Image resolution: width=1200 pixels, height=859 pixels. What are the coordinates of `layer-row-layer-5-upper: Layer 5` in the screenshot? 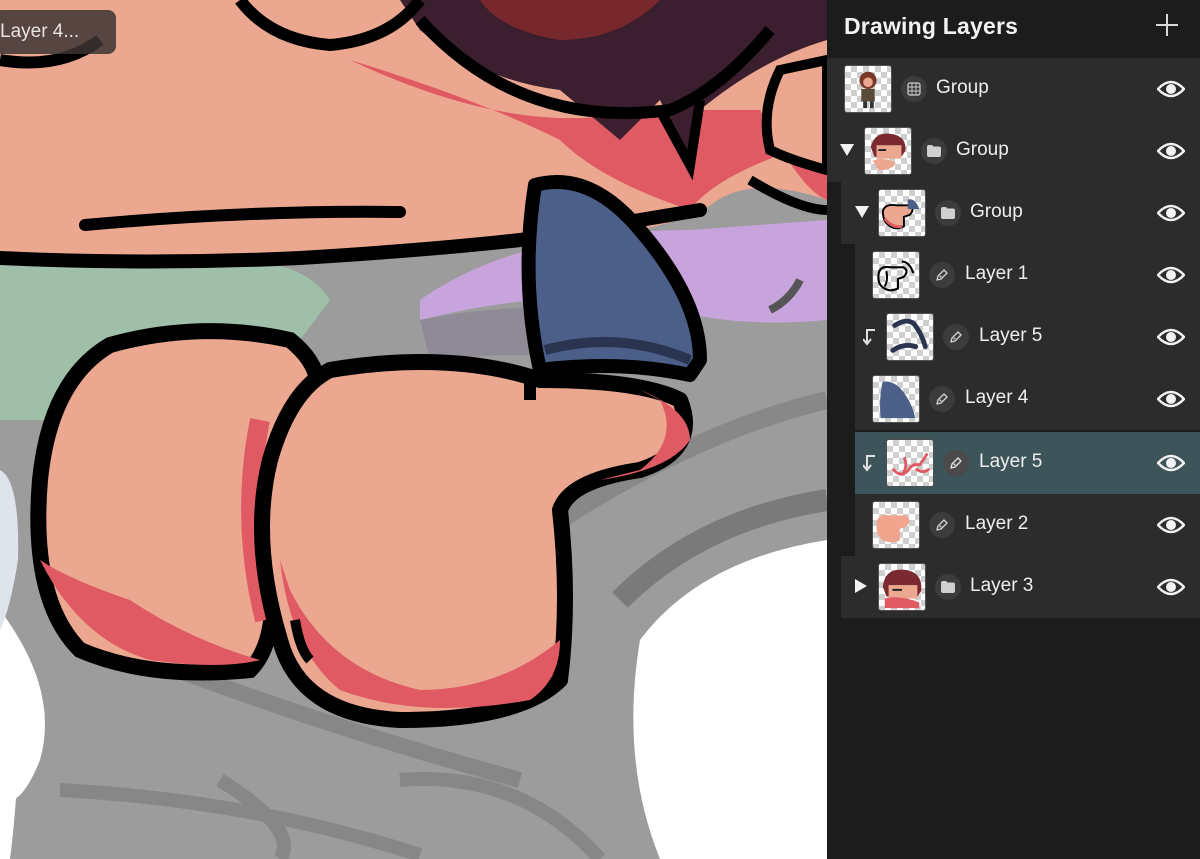 It's located at (1027, 337).